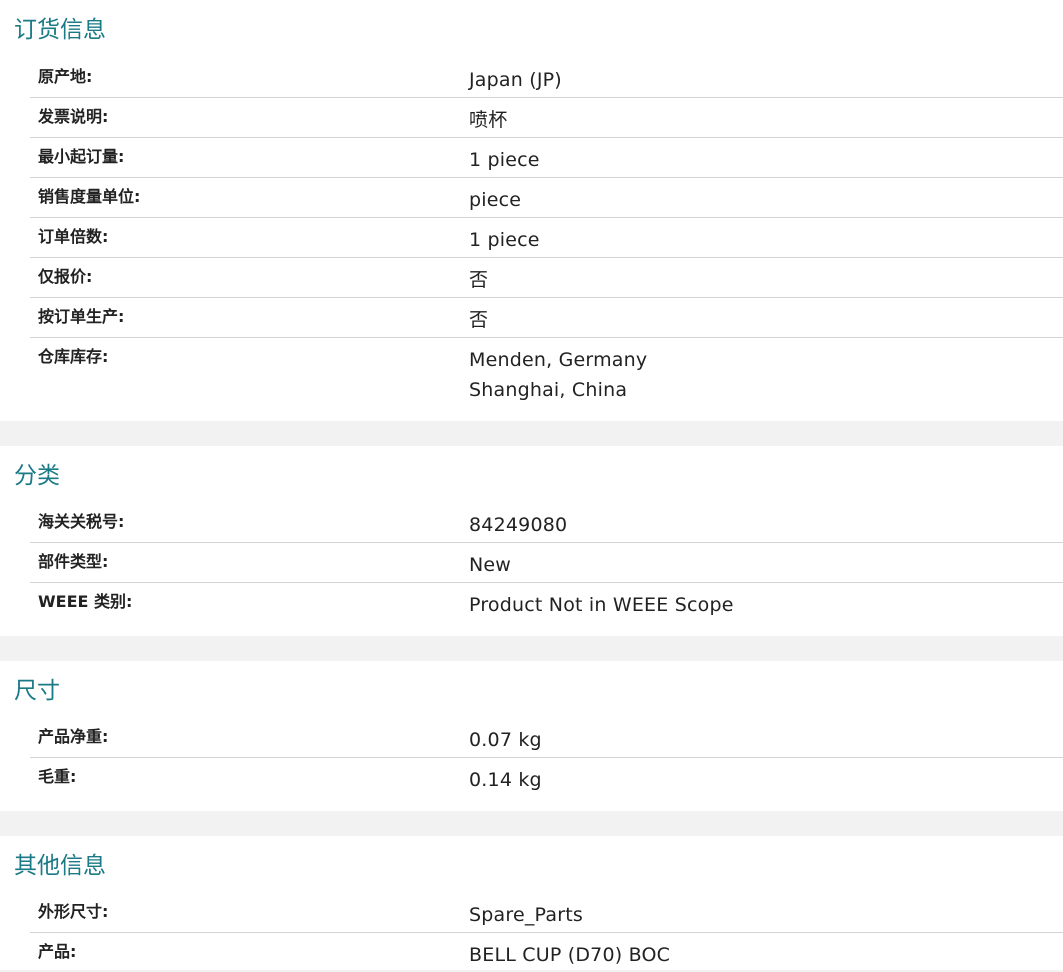 Image resolution: width=1063 pixels, height=972 pixels. Describe the element at coordinates (479, 280) in the screenshot. I see `value-quote-only: 否` at that location.